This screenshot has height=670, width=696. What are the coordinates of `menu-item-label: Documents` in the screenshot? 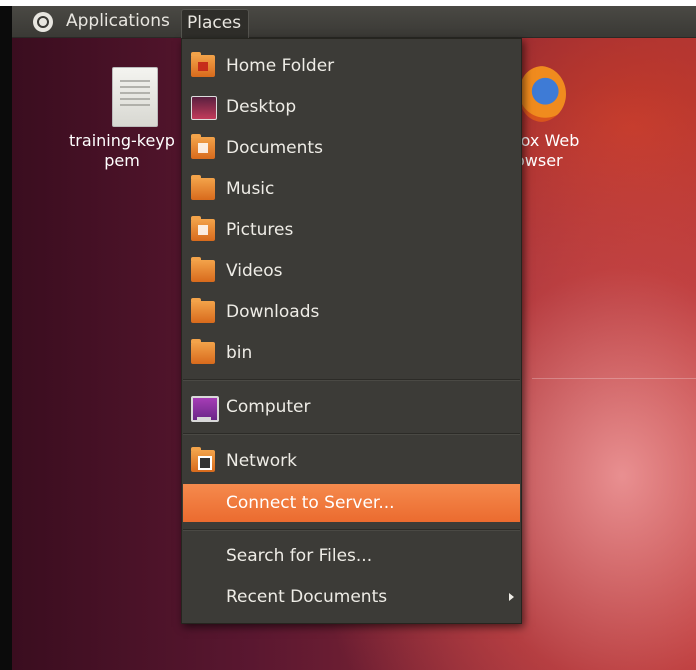 It's located at (274, 148).